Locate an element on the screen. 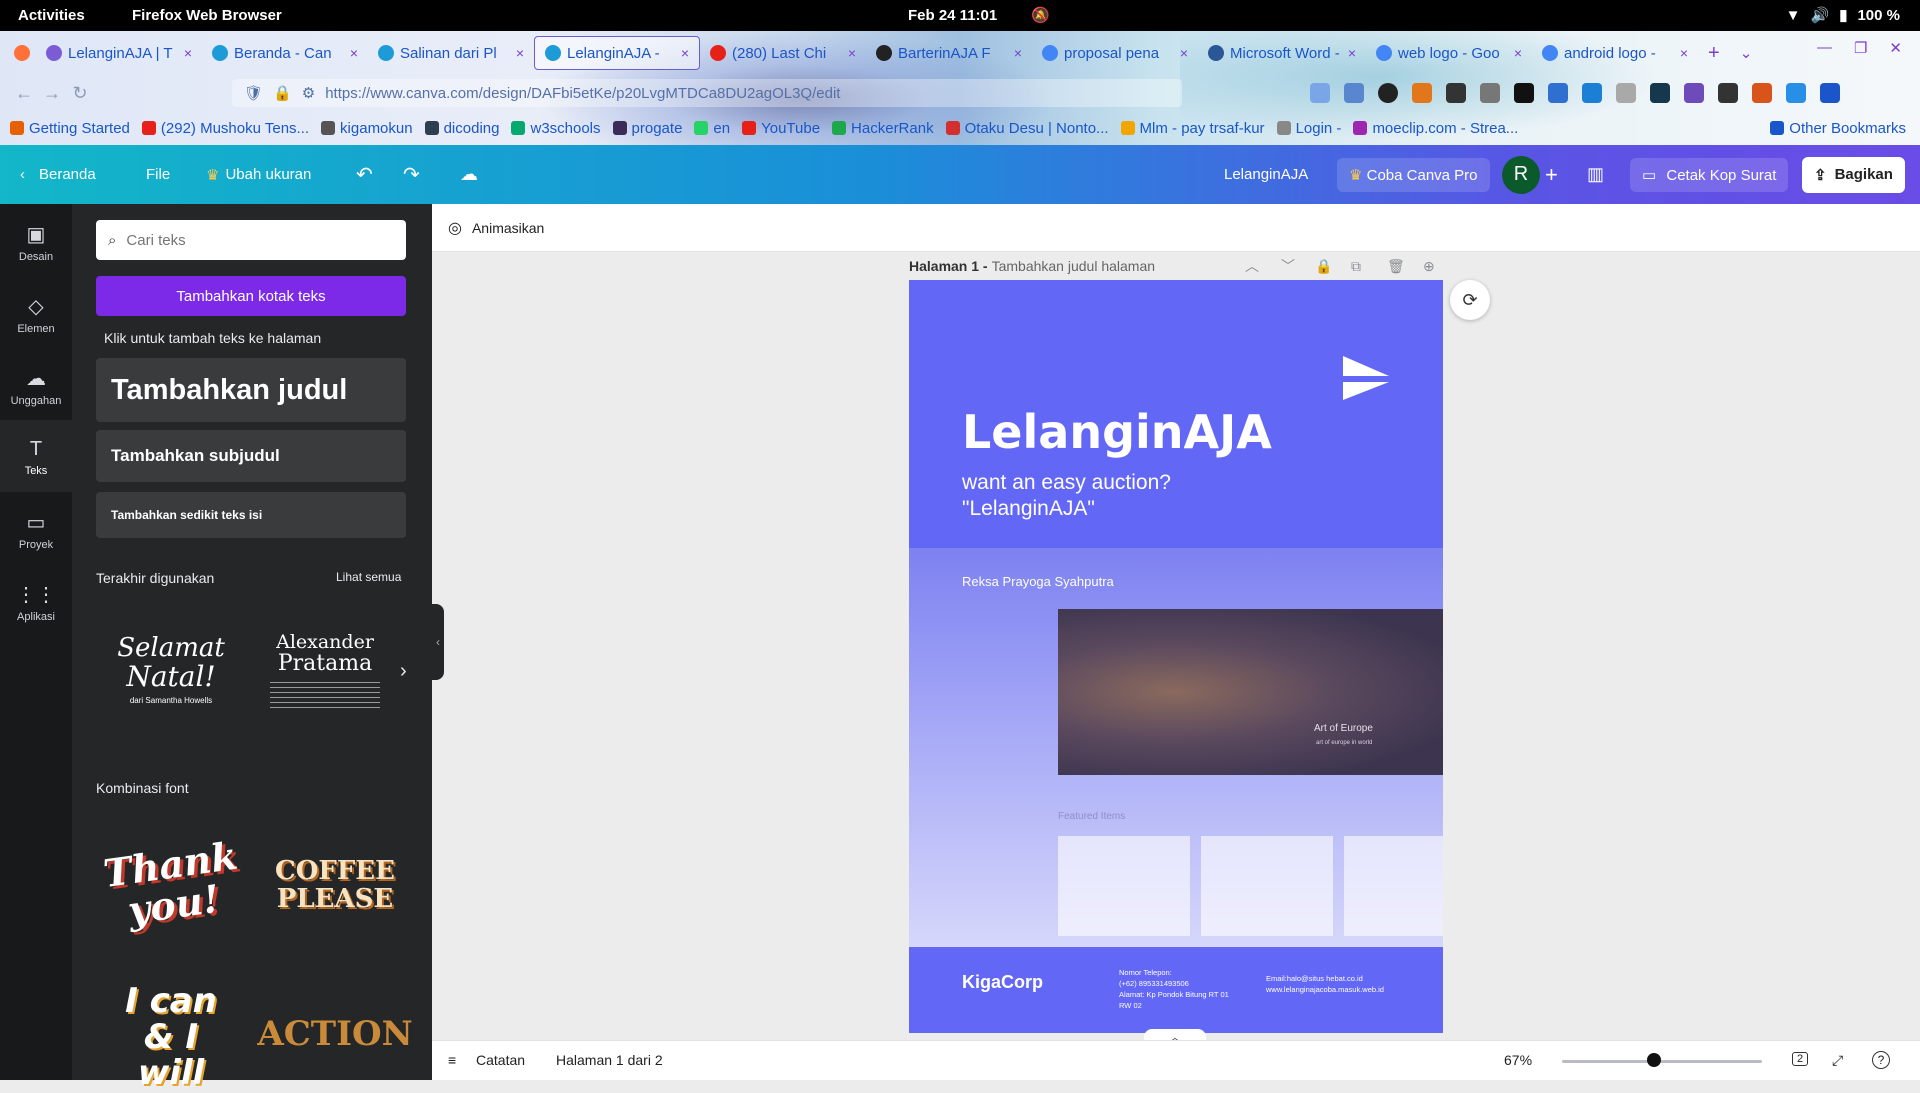 Image resolution: width=1920 pixels, height=1093 pixels. bookmark-item: w3schools is located at coordinates (556, 128).